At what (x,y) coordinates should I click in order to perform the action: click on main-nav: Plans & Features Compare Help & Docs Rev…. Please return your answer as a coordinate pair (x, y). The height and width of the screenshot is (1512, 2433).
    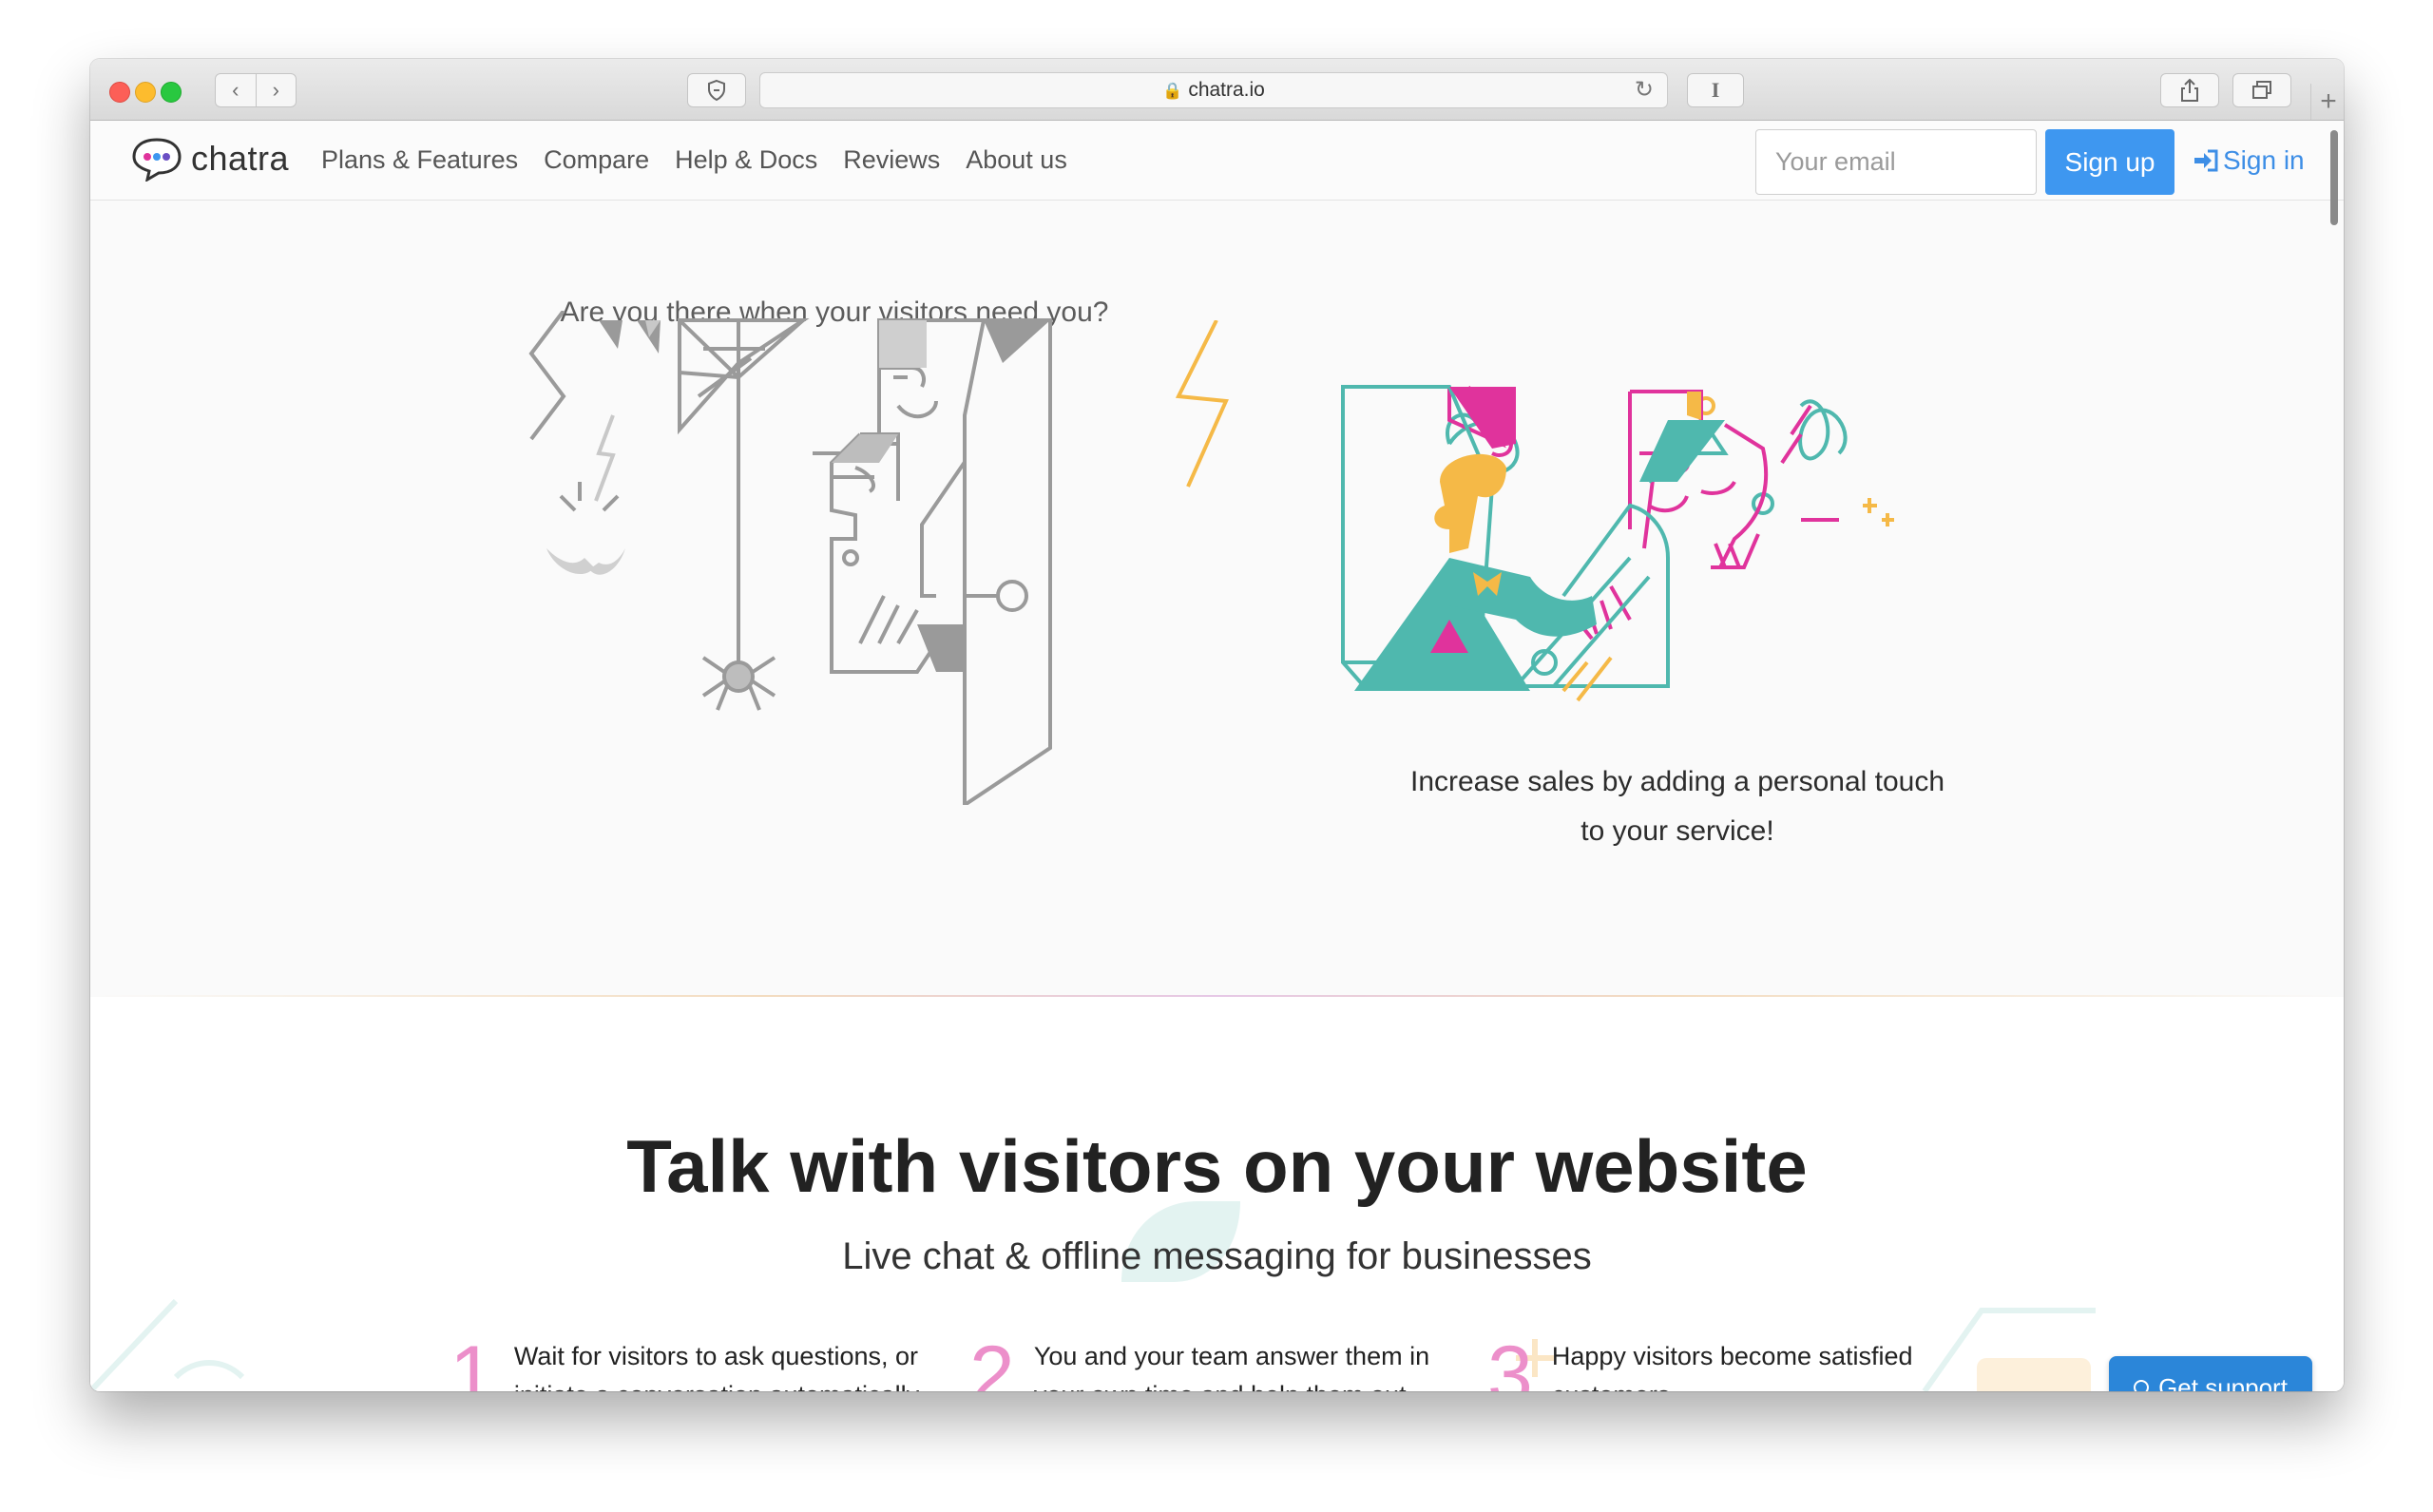
    Looking at the image, I should click on (707, 160).